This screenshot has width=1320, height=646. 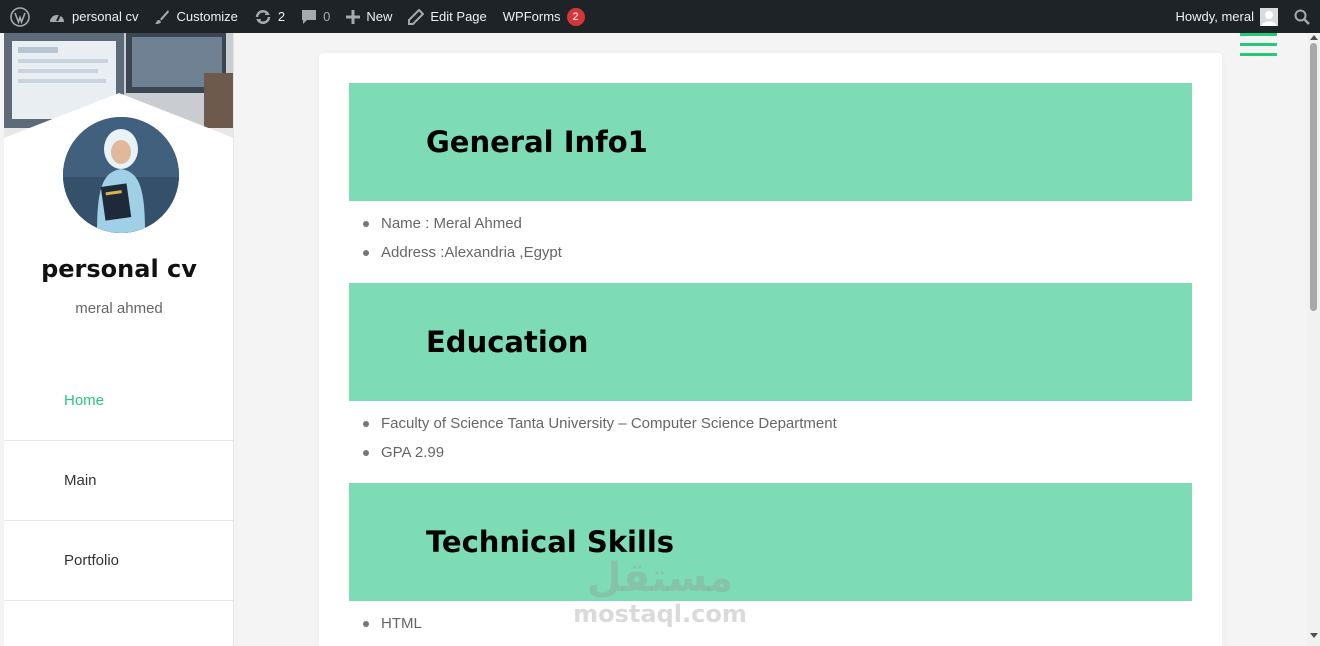 I want to click on wordpress-logo-button, so click(x=20, y=16).